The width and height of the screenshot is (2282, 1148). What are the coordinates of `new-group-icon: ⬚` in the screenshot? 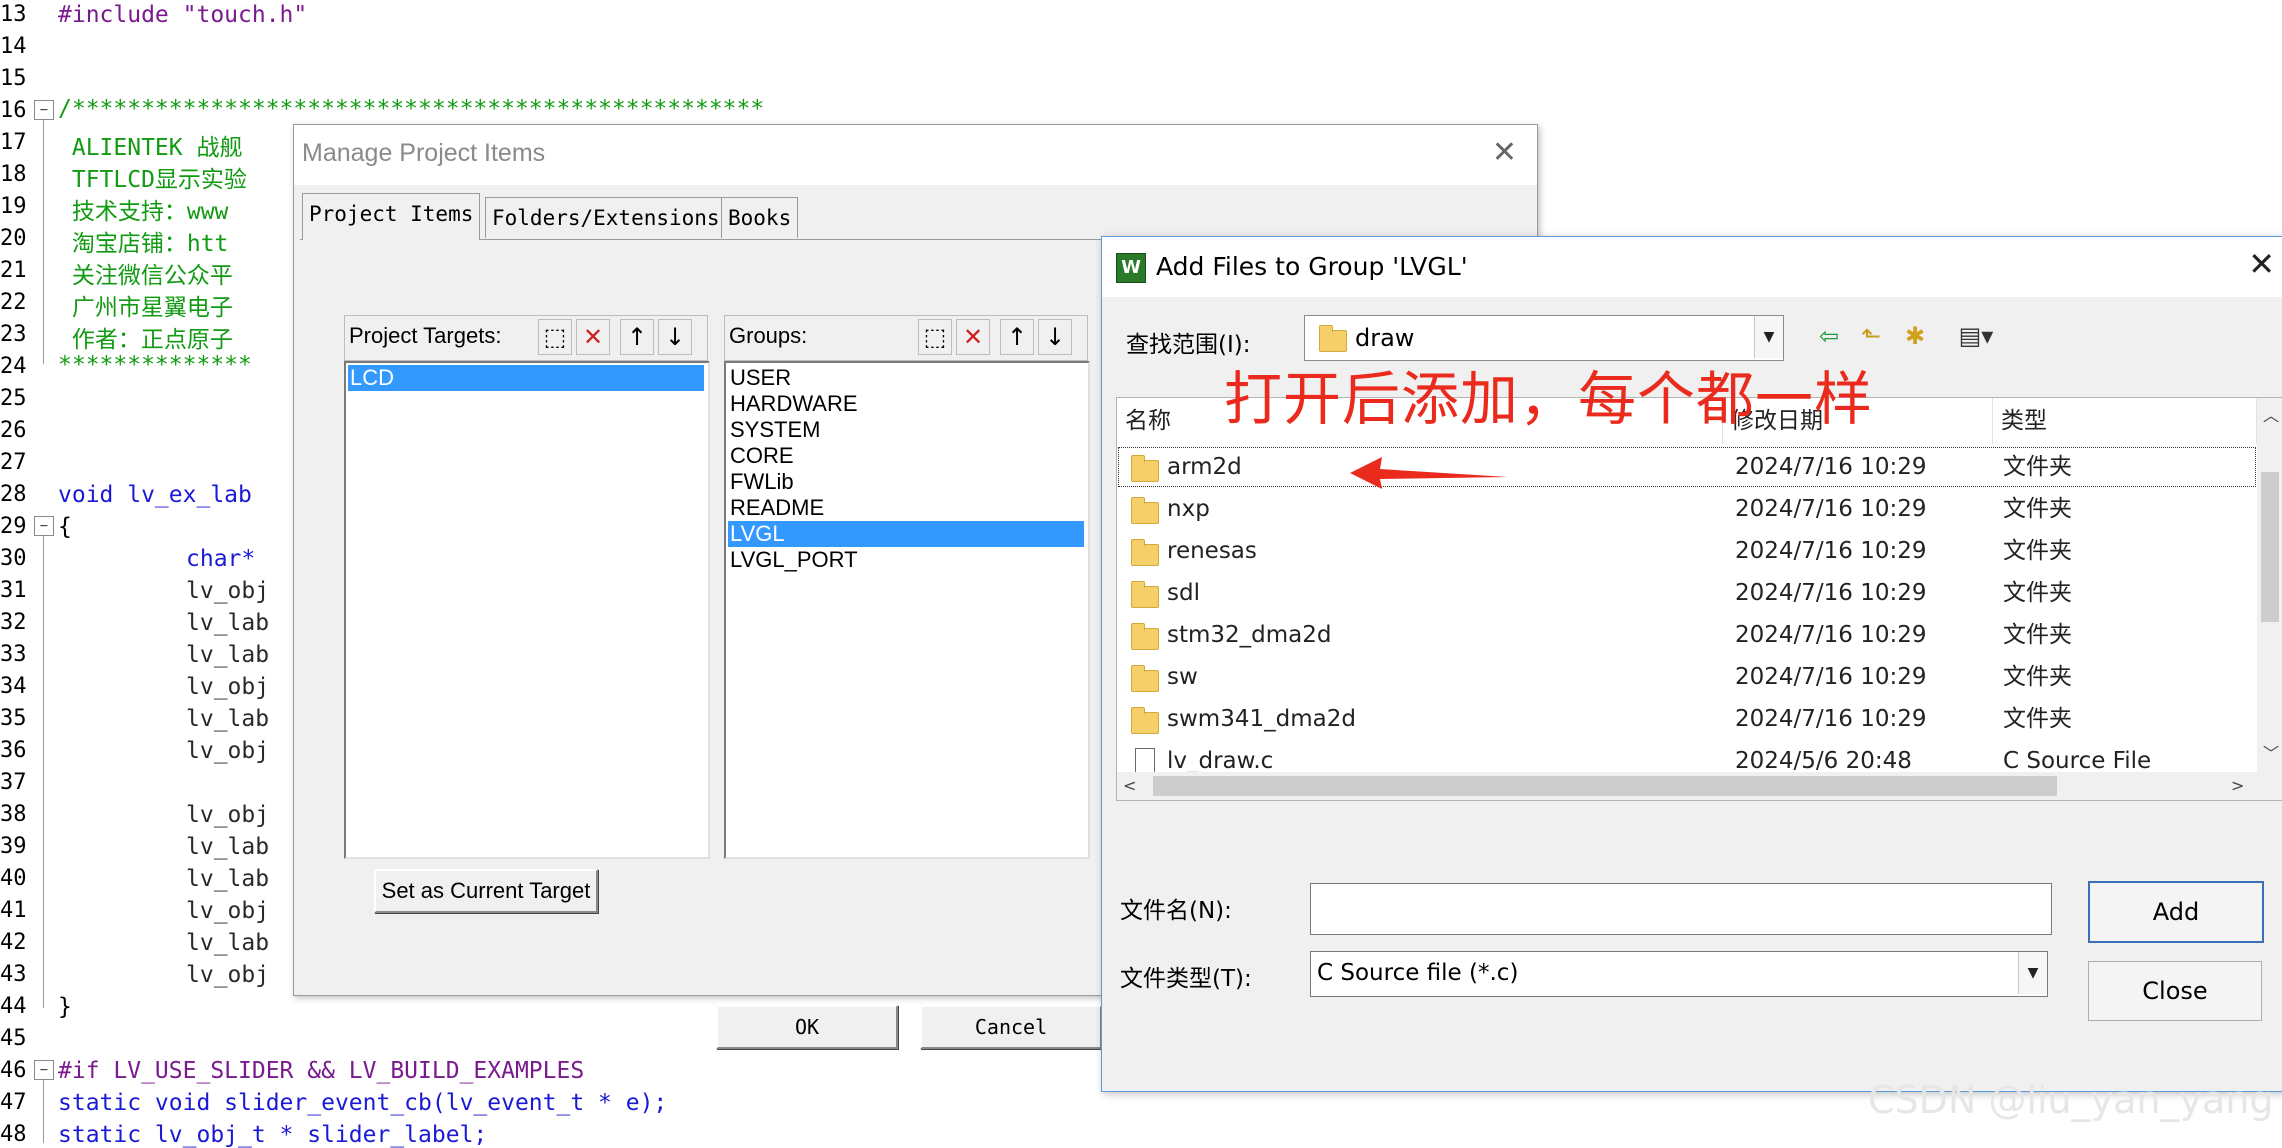 It's located at (935, 337).